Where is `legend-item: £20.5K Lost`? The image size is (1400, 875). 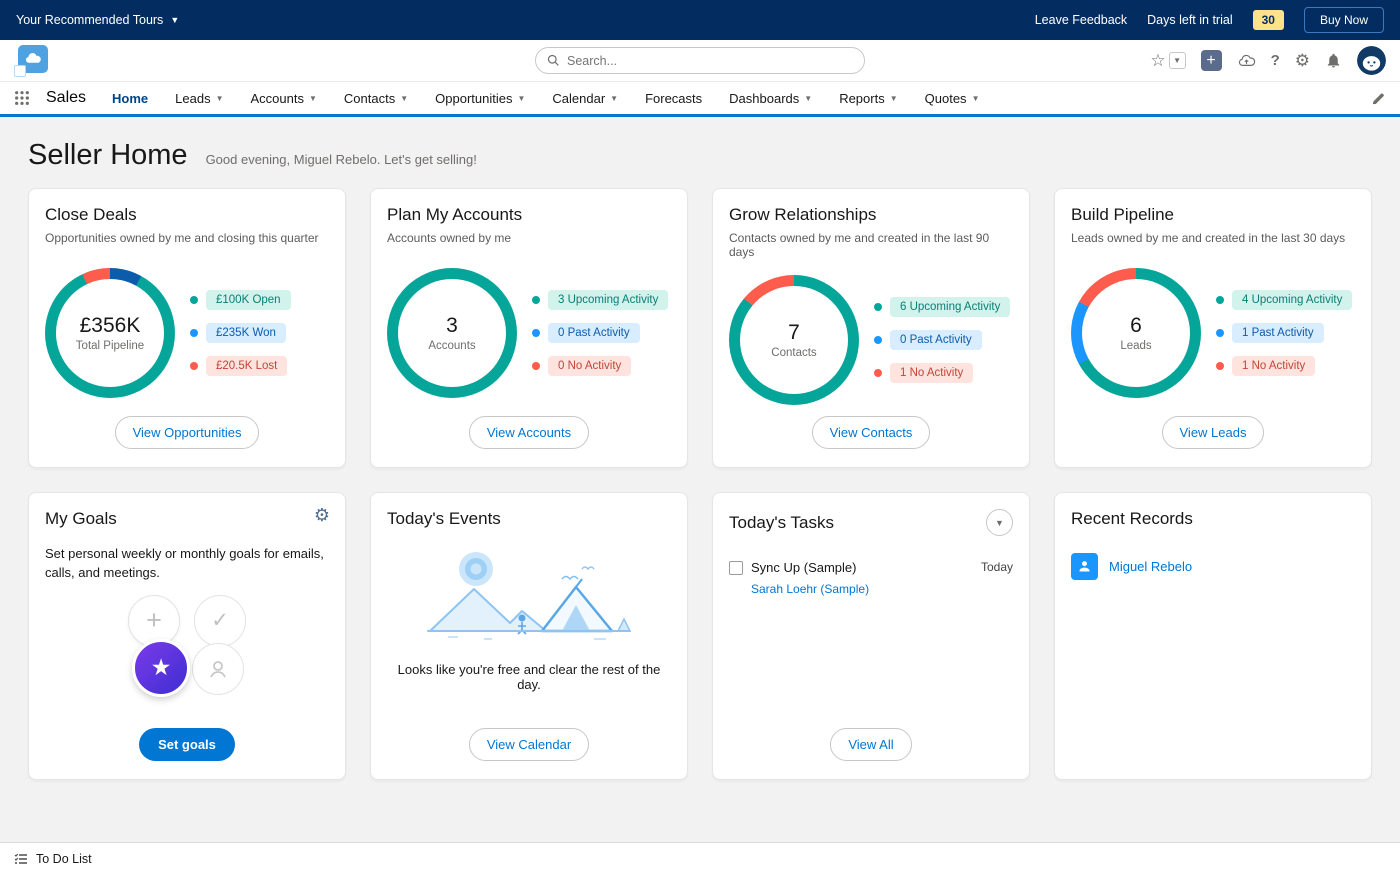 legend-item: £20.5K Lost is located at coordinates (240, 365).